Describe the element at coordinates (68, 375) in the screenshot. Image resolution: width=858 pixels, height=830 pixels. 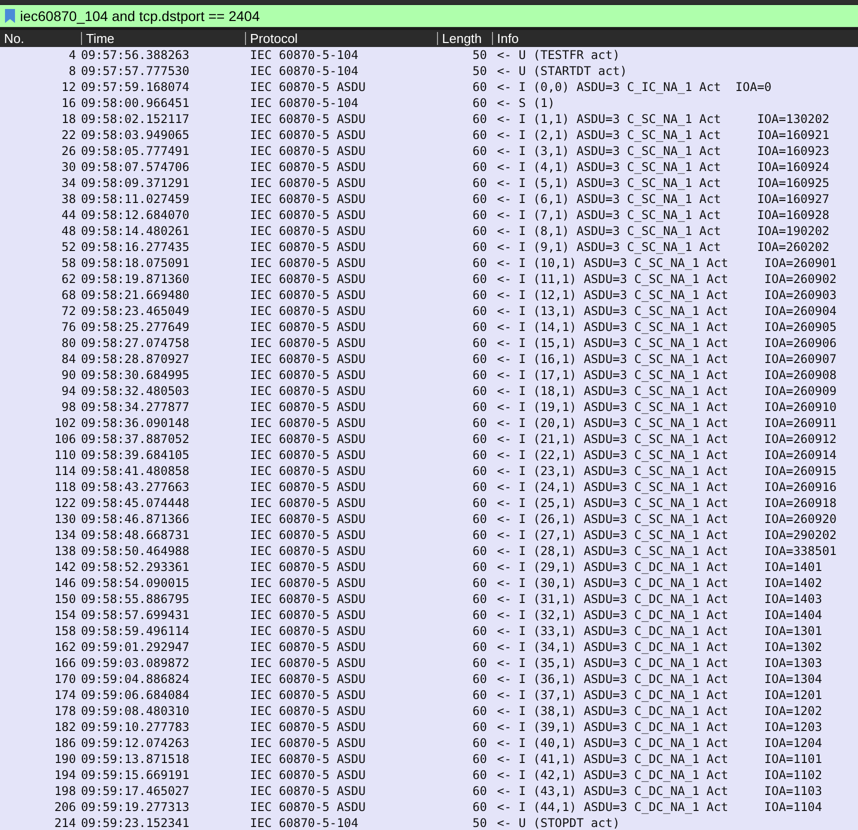
I see `table-cell-text: 90` at that location.